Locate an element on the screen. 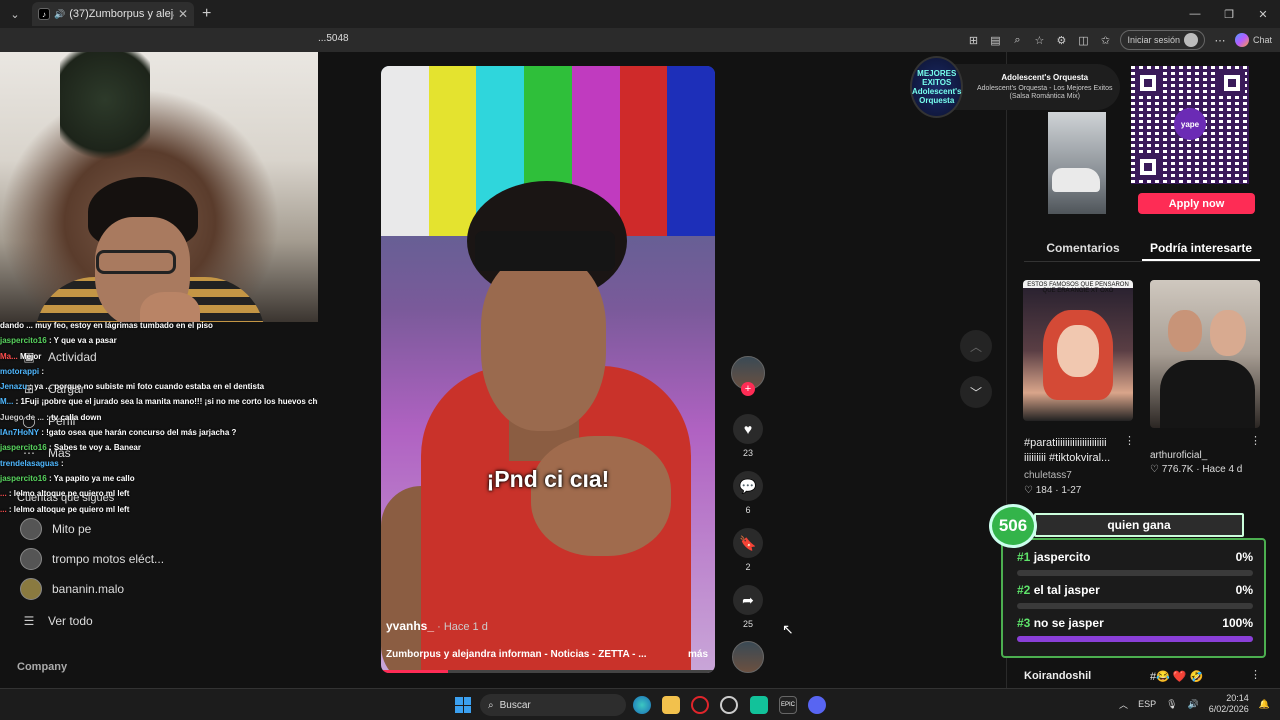 This screenshot has width=1280, height=720. lang-indicator: ESP is located at coordinates (1147, 704).